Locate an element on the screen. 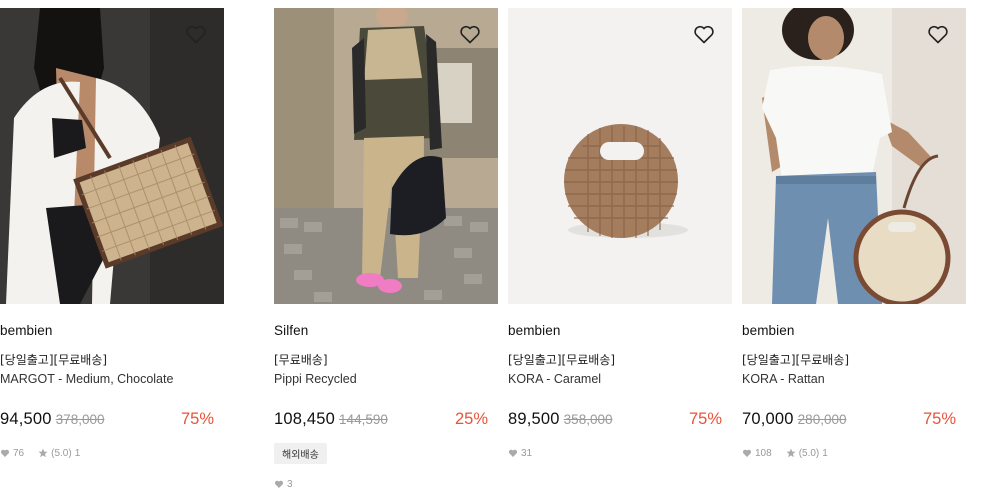 The image size is (983, 490). price-row: 89,500 358,000 75% is located at coordinates (620, 419).